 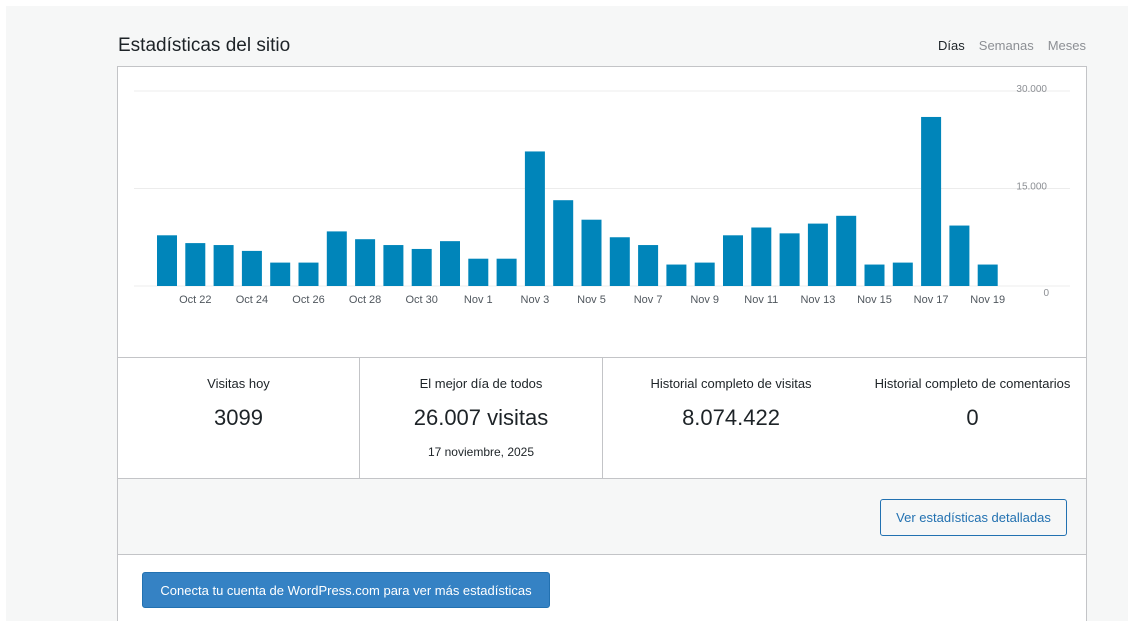 I want to click on period-tabs: Días Semanas Meses, so click(x=1012, y=45).